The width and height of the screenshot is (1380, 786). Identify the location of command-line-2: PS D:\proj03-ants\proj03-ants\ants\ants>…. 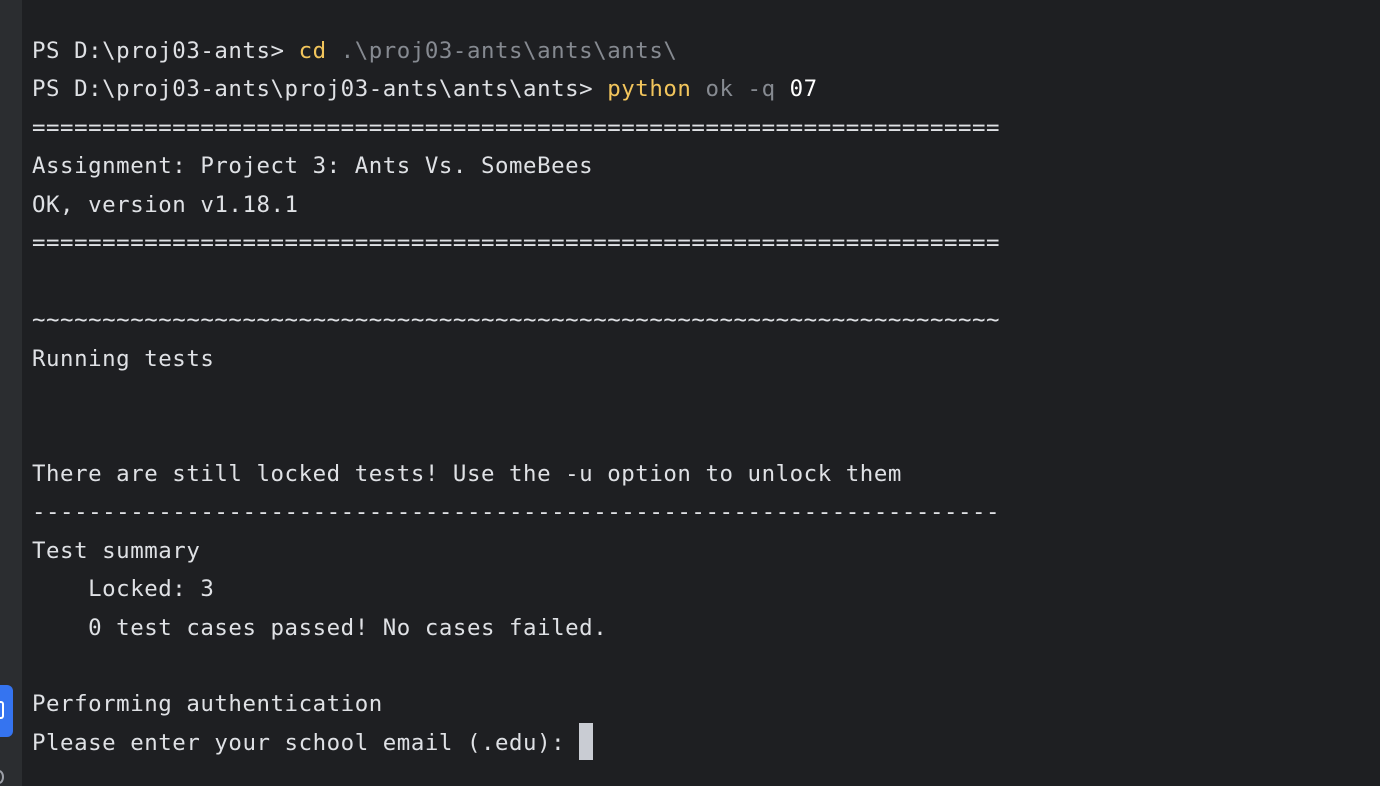
(706, 89).